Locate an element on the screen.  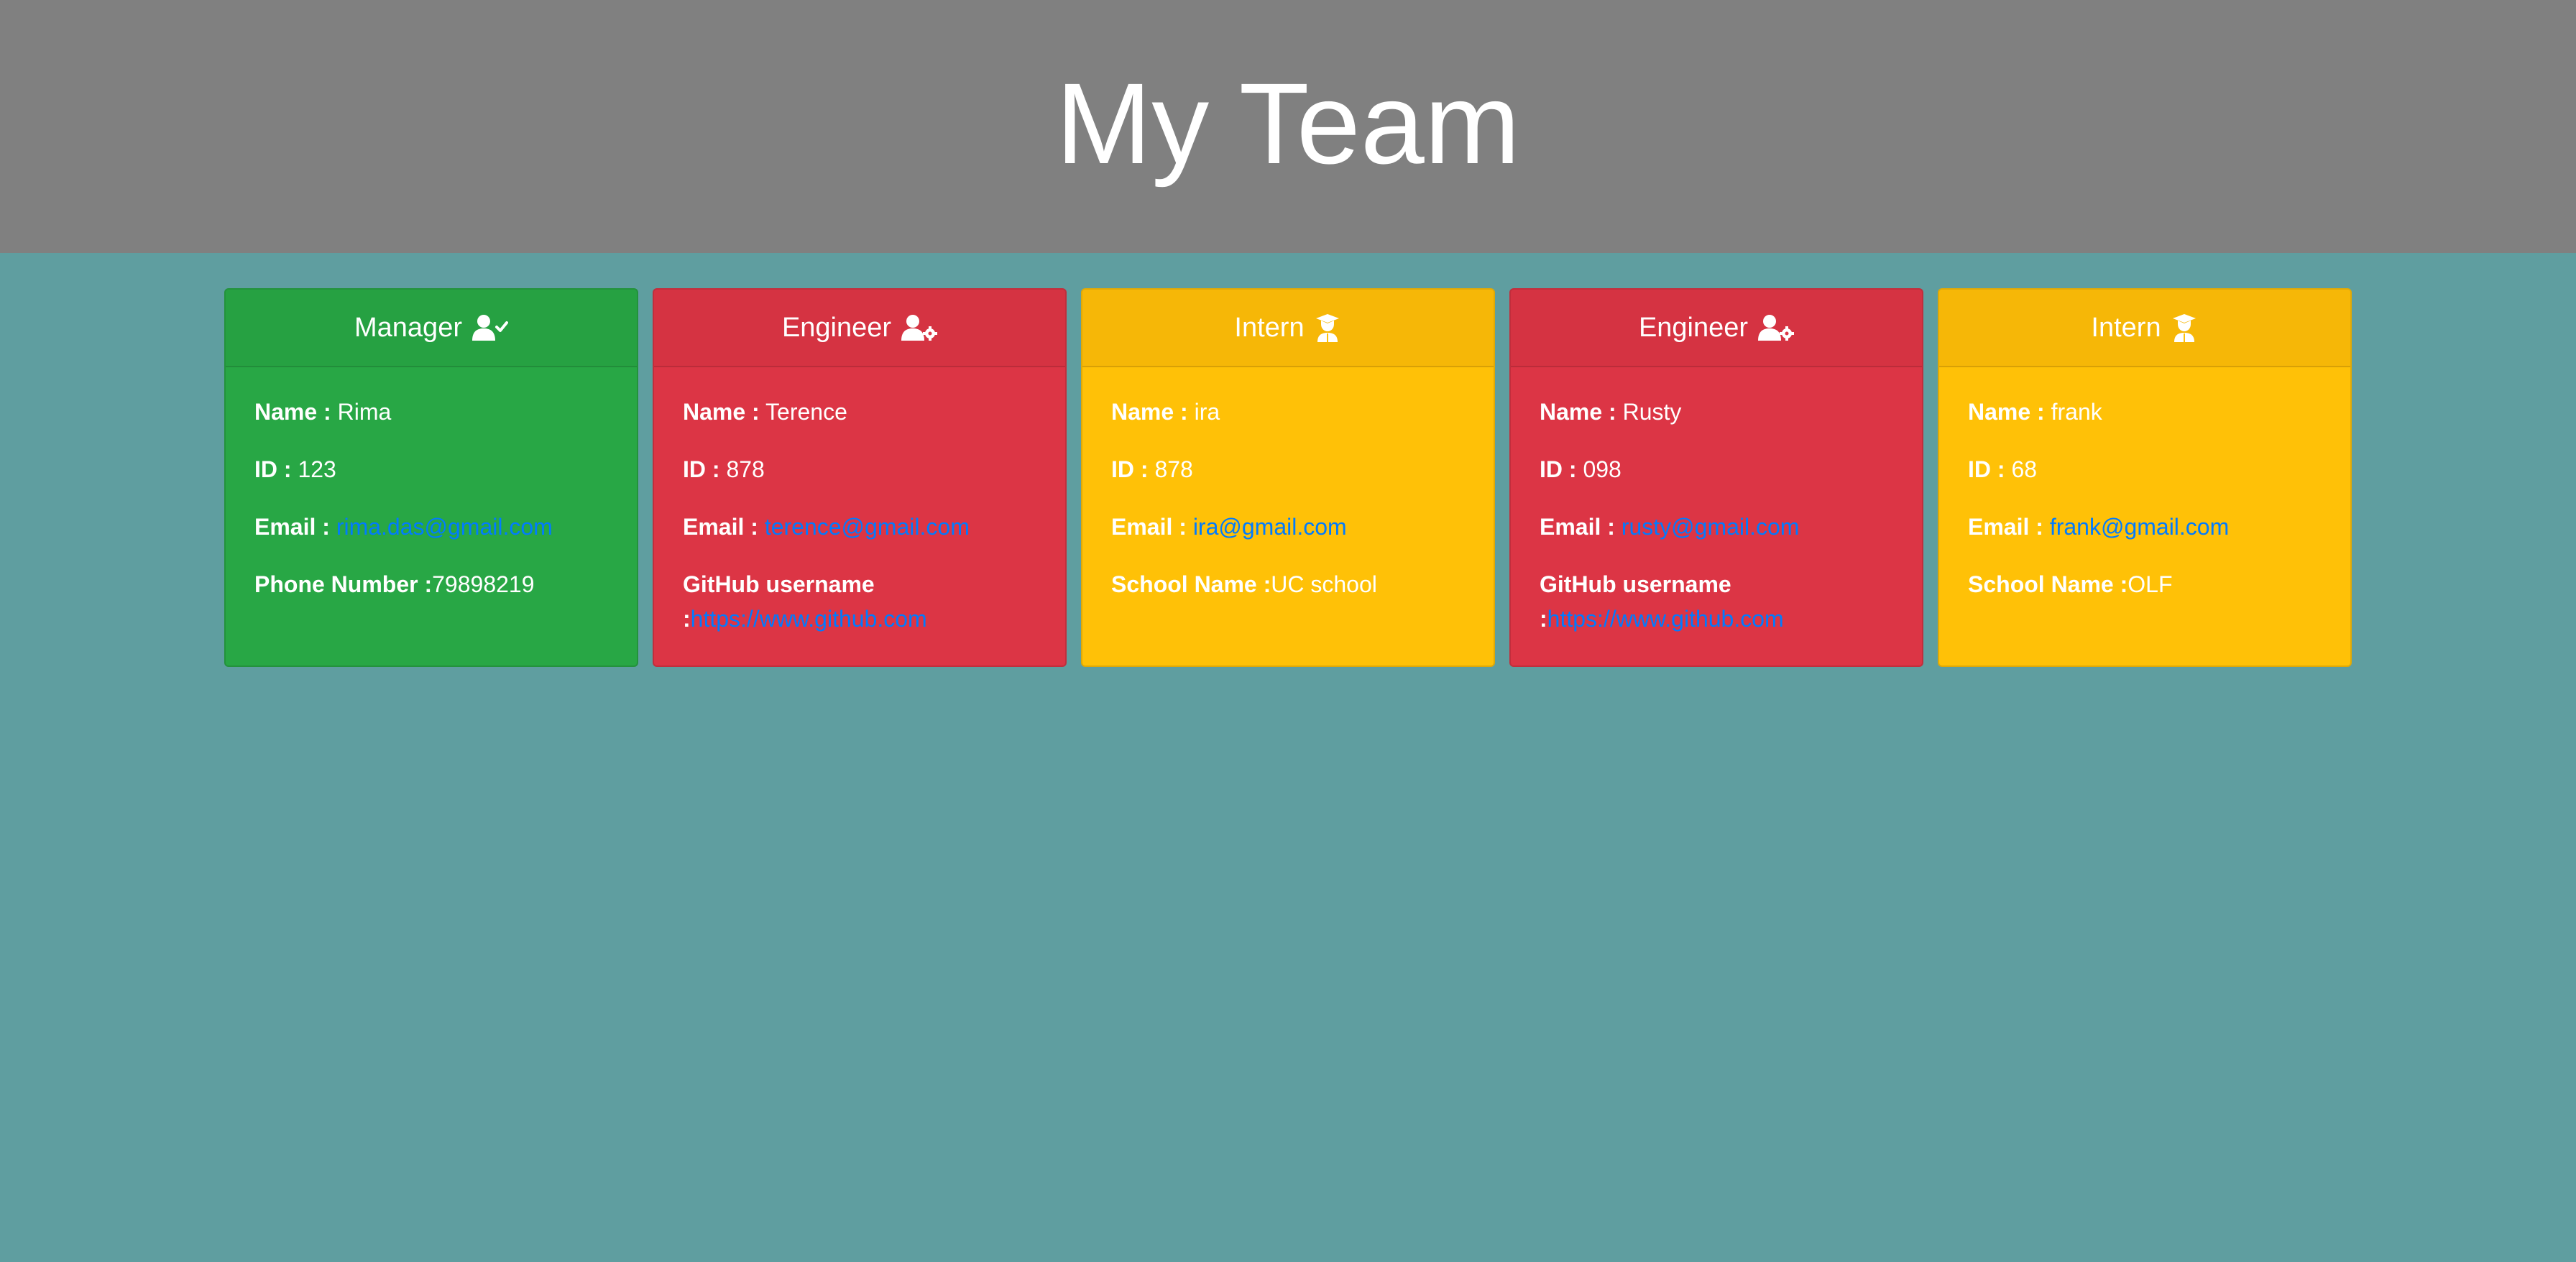
school-row: School Name :UC school is located at coordinates (1288, 584).